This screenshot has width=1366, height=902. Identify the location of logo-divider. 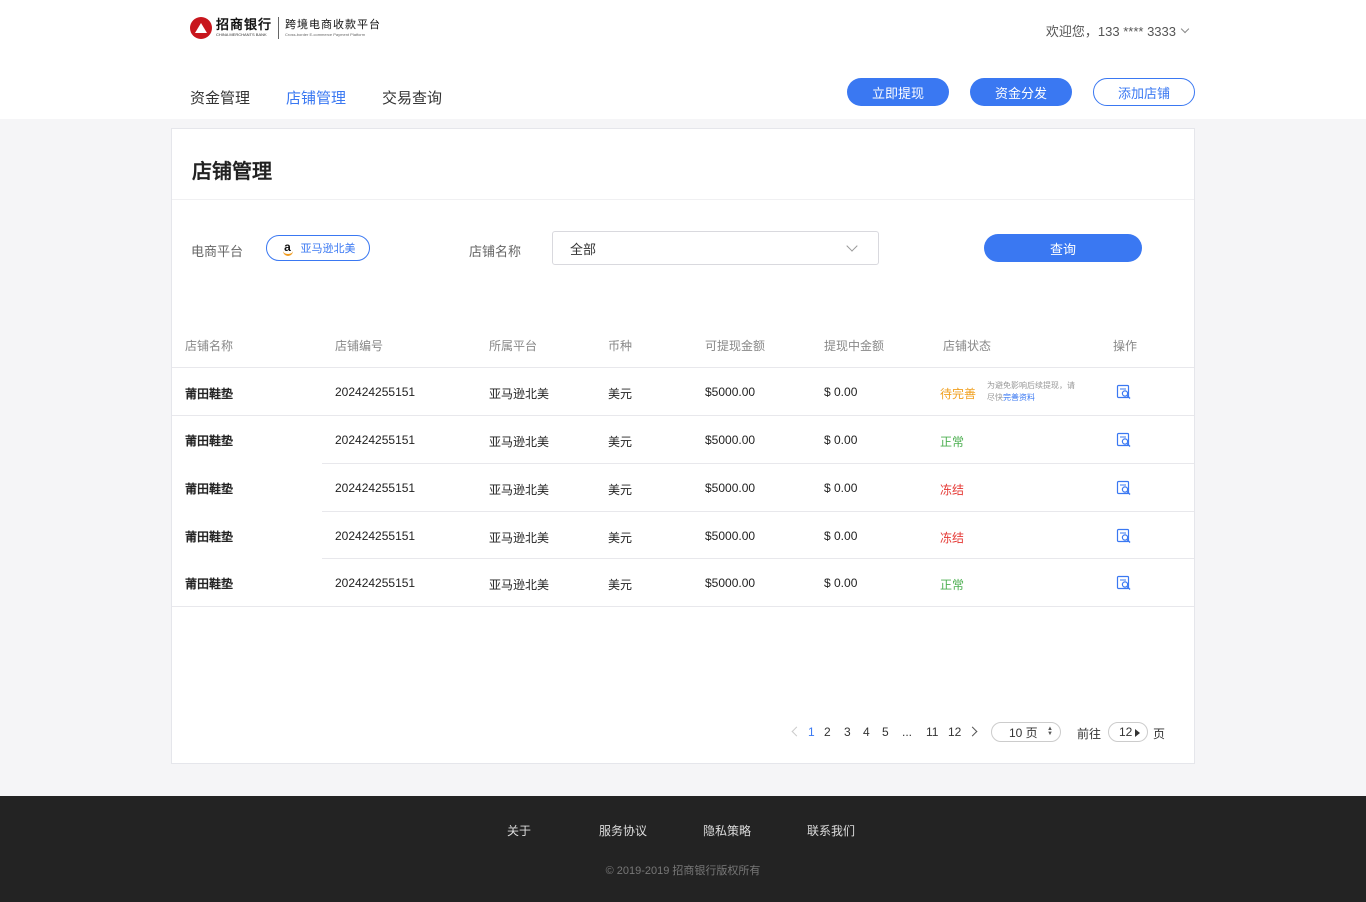
(279, 28).